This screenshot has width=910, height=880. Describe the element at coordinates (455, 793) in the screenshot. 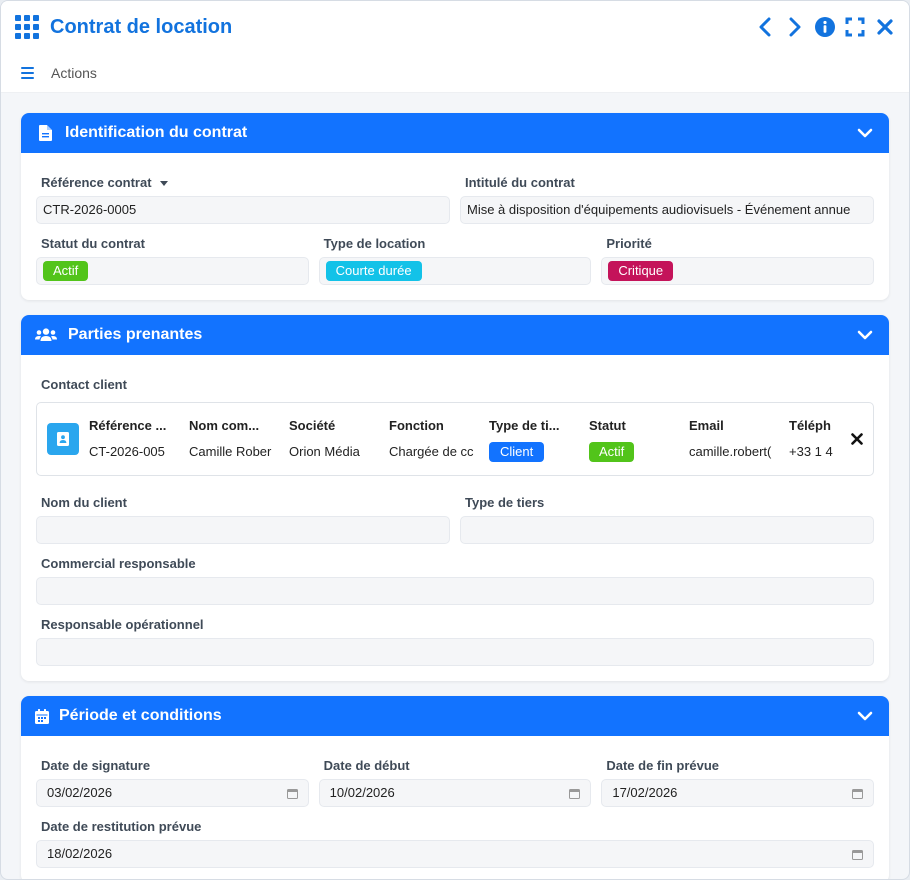

I see `date-debut-input: 10/02/2026` at that location.